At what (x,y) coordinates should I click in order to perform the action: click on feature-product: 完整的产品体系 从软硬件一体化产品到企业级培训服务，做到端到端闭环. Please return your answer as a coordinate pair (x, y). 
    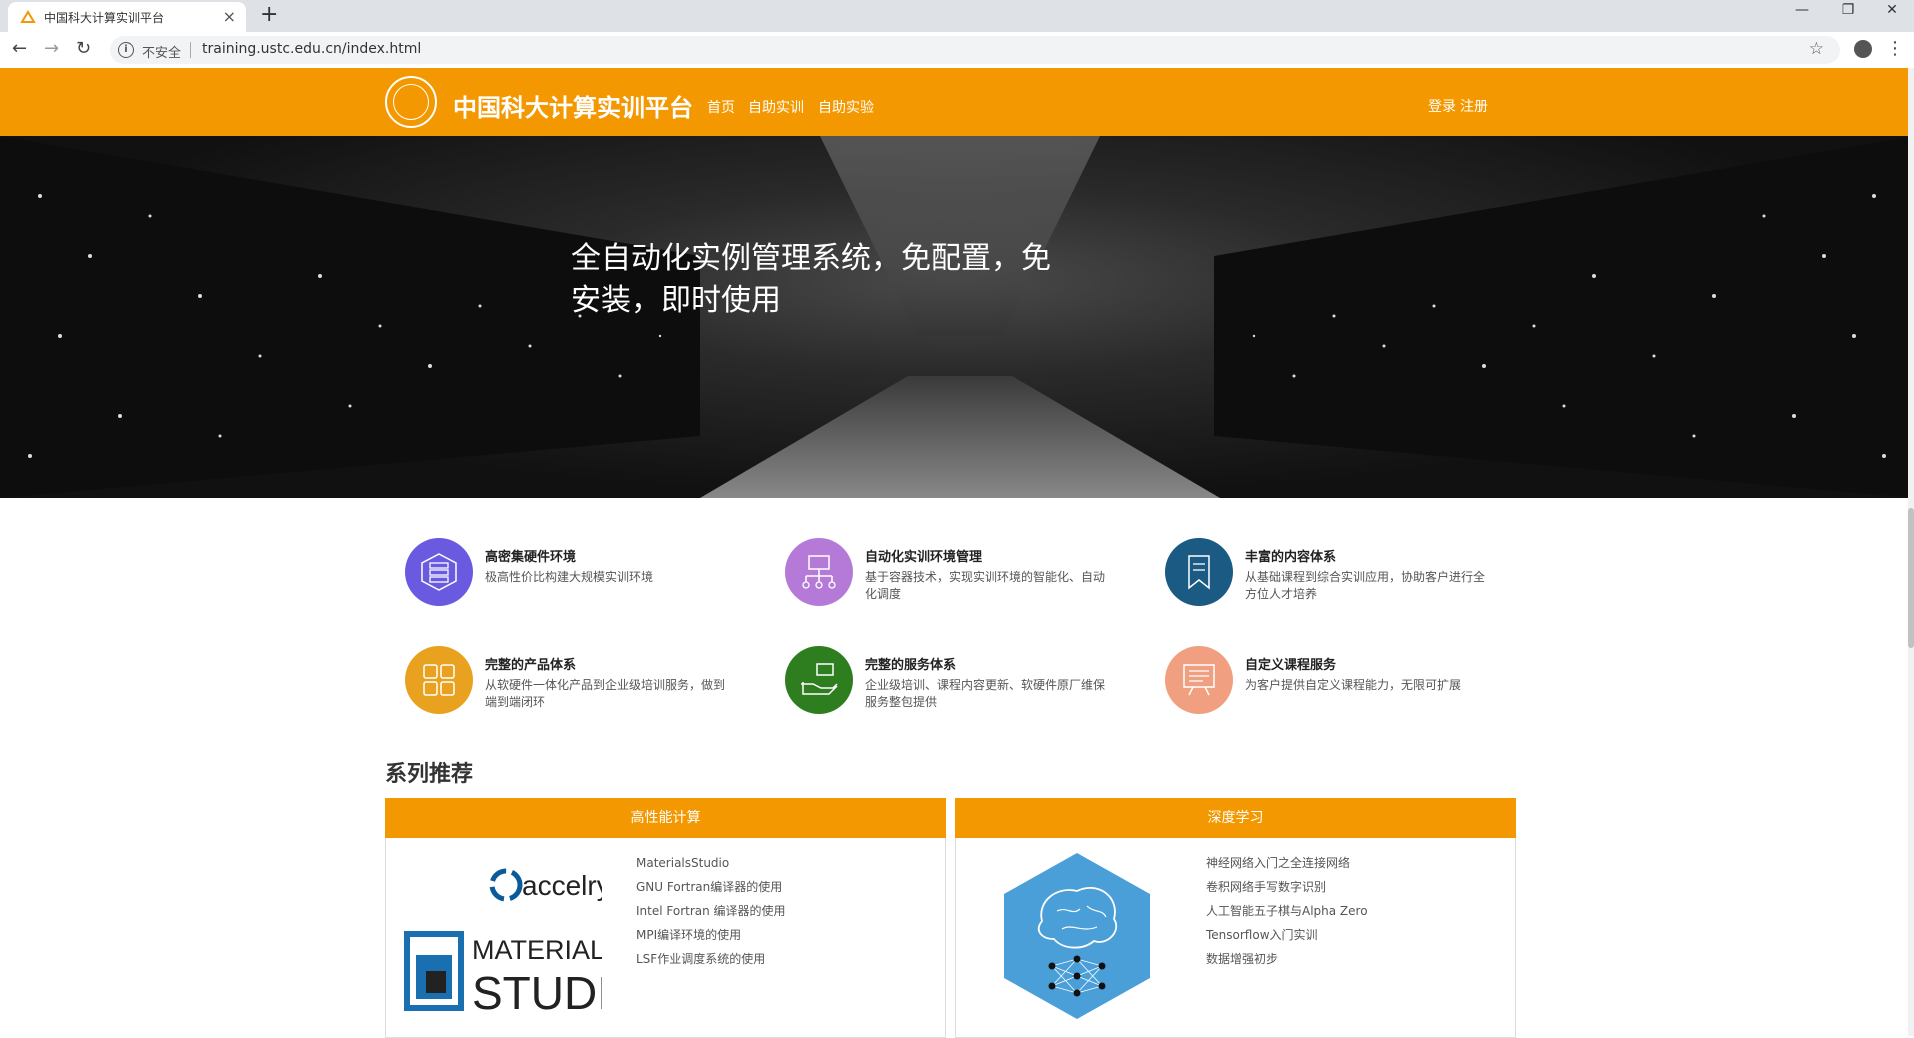
    Looking at the image, I should click on (575, 682).